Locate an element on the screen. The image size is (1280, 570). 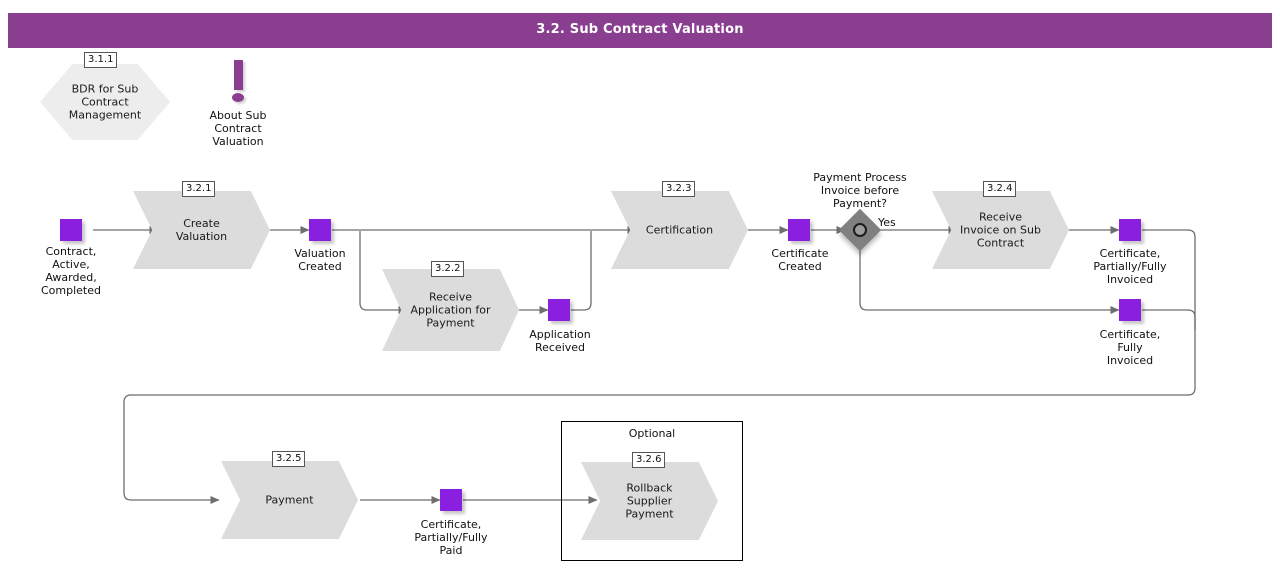
process-certification: Certification is located at coordinates (679, 230).